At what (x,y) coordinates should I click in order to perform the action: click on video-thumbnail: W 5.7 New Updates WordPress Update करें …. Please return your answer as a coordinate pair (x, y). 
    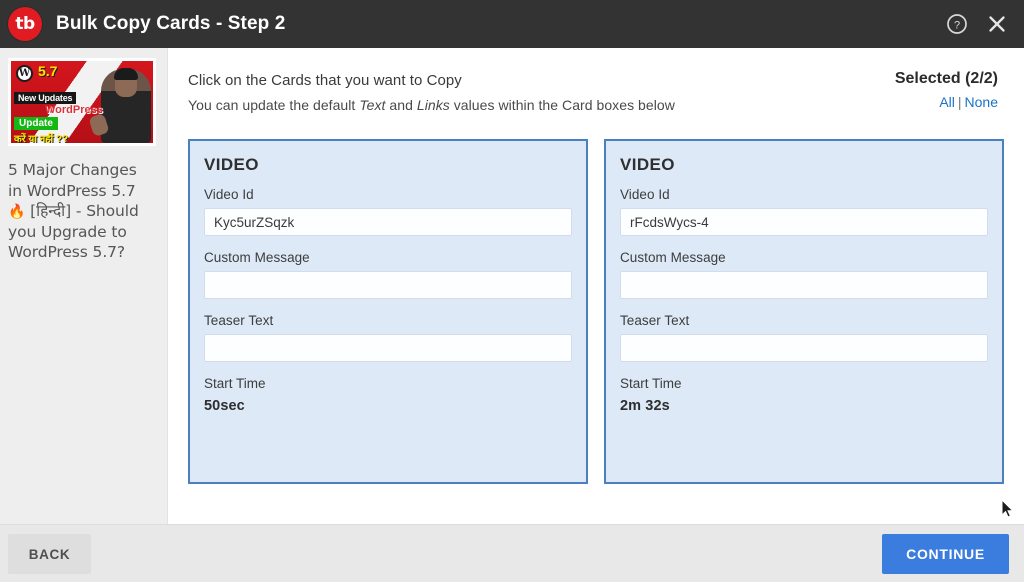
    Looking at the image, I should click on (82, 102).